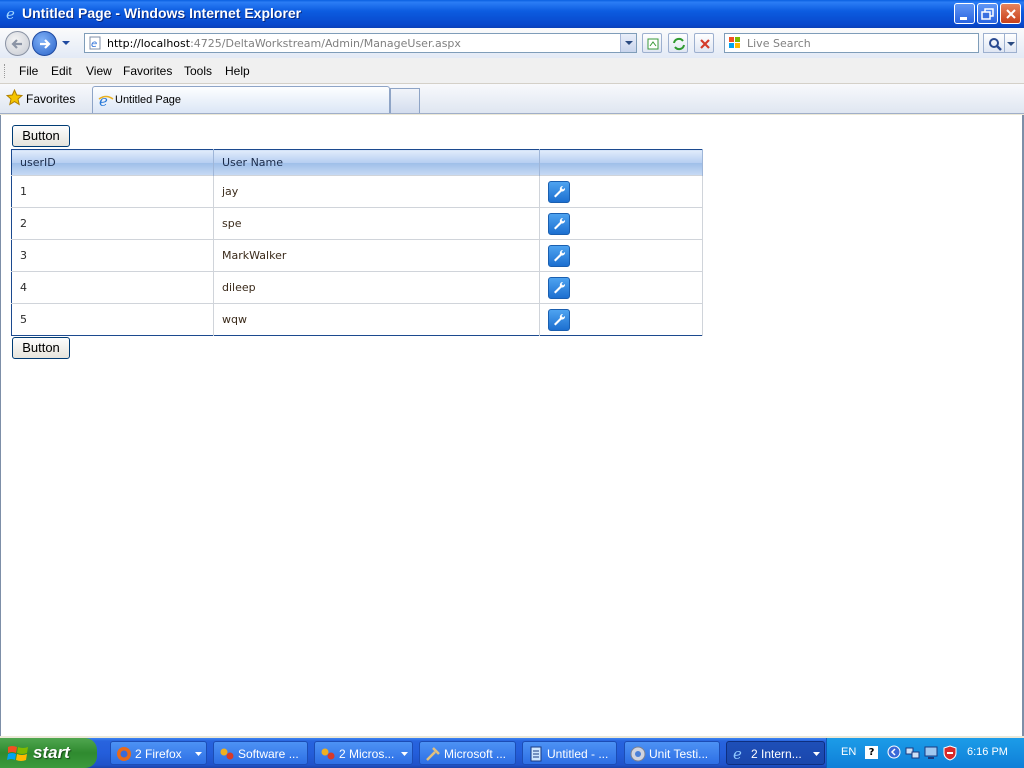  I want to click on computer-icon, so click(931, 753).